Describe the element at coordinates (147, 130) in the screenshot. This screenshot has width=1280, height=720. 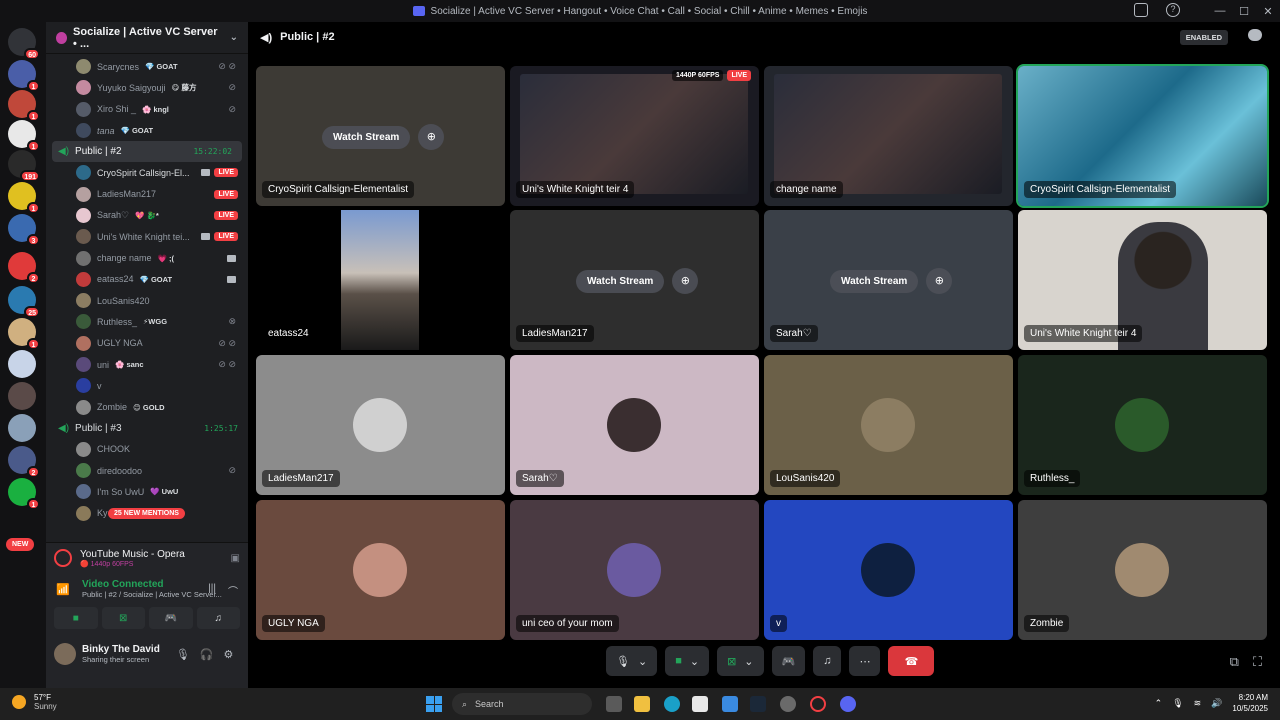
I see `voice-user: tana 💎 GOAT` at that location.